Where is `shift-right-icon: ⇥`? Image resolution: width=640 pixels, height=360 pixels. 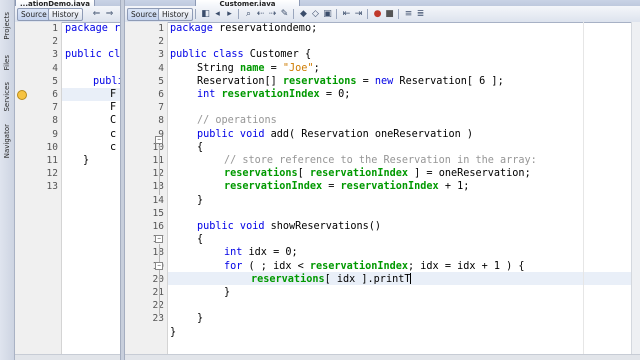
shift-right-icon: ⇥ is located at coordinates (358, 14).